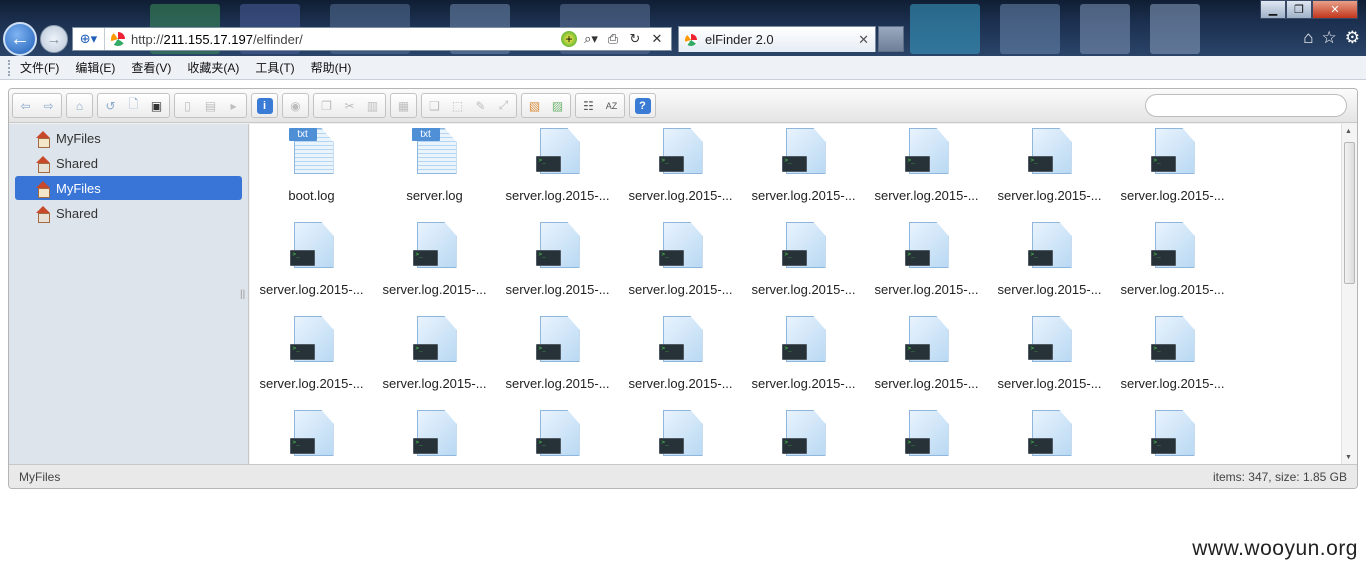 The image size is (1366, 575). Describe the element at coordinates (331, 67) in the screenshot. I see `menu-help: 帮助(H)` at that location.